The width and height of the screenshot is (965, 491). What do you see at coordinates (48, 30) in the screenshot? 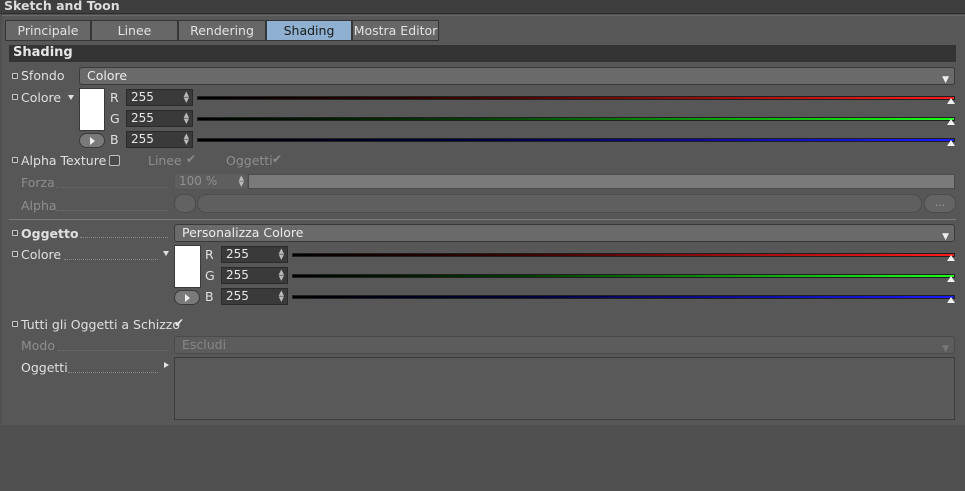
I see `tab-principale: Principale` at bounding box center [48, 30].